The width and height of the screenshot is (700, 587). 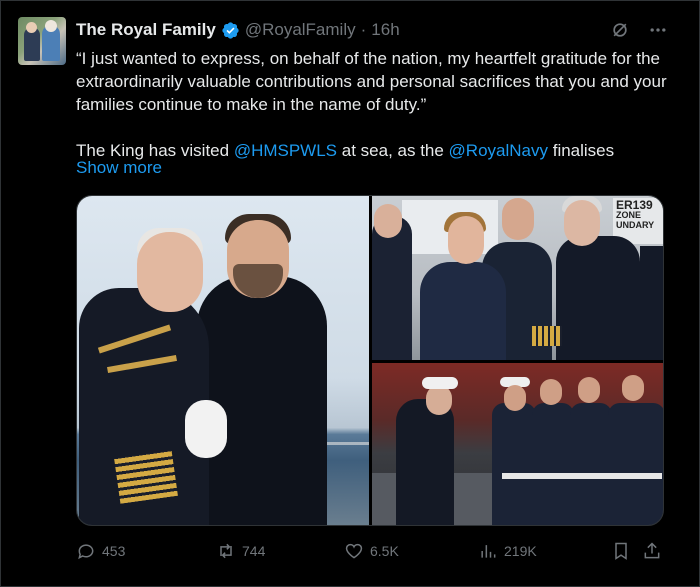 What do you see at coordinates (517, 444) in the screenshot?
I see `photo-king-inspecting-sailors` at bounding box center [517, 444].